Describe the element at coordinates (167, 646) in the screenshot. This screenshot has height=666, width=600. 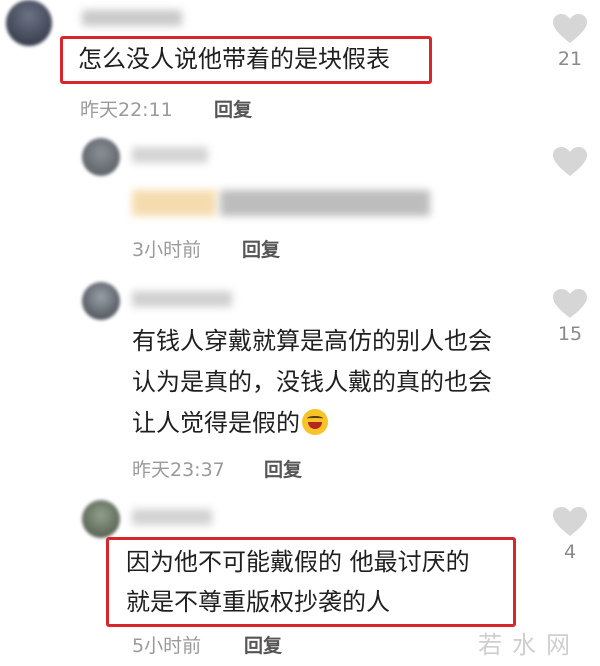
I see `comment-time: 5小时前` at that location.